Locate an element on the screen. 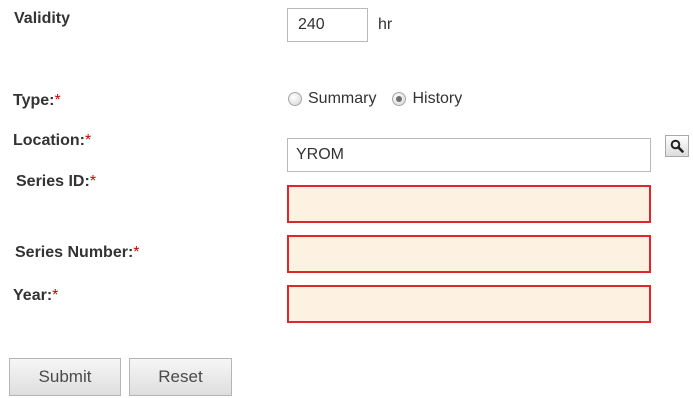 The height and width of the screenshot is (398, 693). search-icon is located at coordinates (677, 146).